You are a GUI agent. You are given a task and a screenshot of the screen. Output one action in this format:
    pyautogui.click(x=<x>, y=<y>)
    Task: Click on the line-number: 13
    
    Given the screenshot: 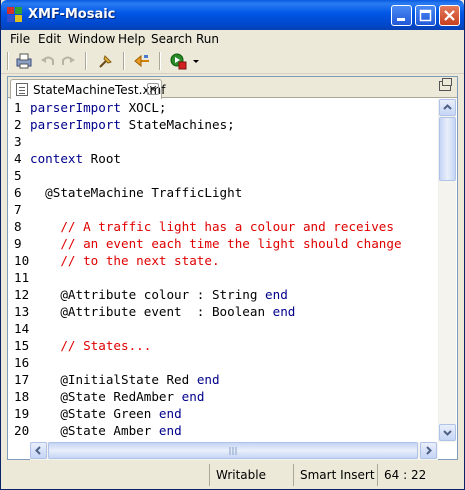 What is the action you would take?
    pyautogui.click(x=22, y=311)
    